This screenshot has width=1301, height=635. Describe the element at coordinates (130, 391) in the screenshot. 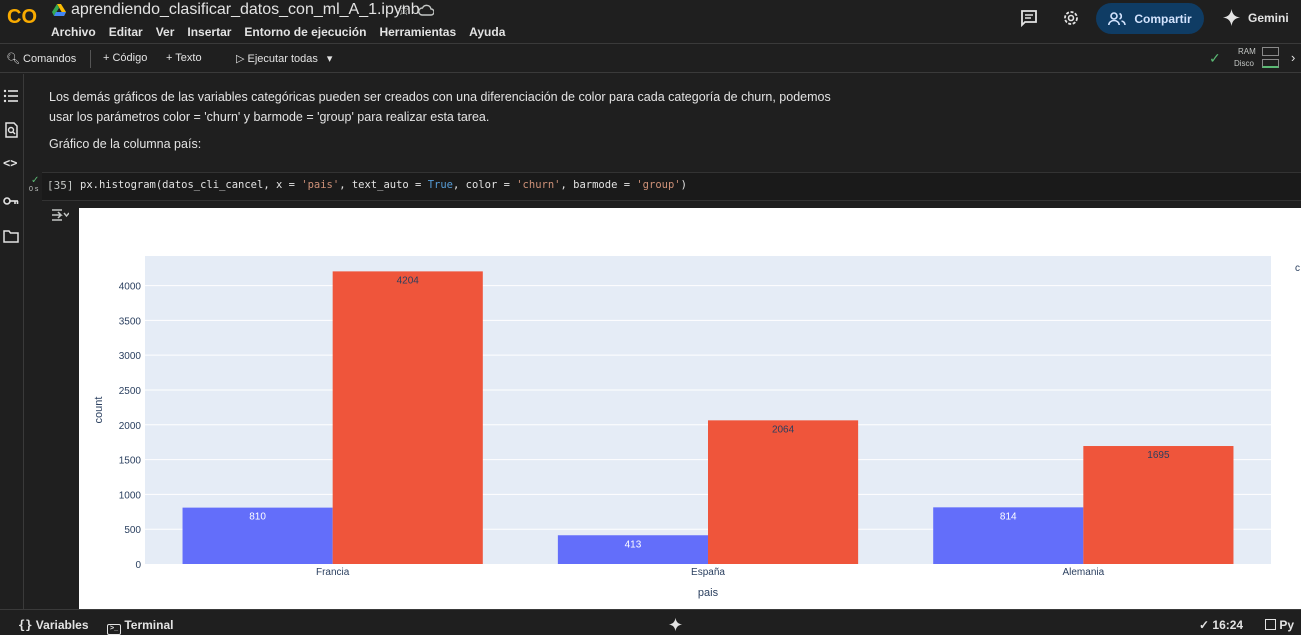

I see `y-tick-label: 2500` at that location.